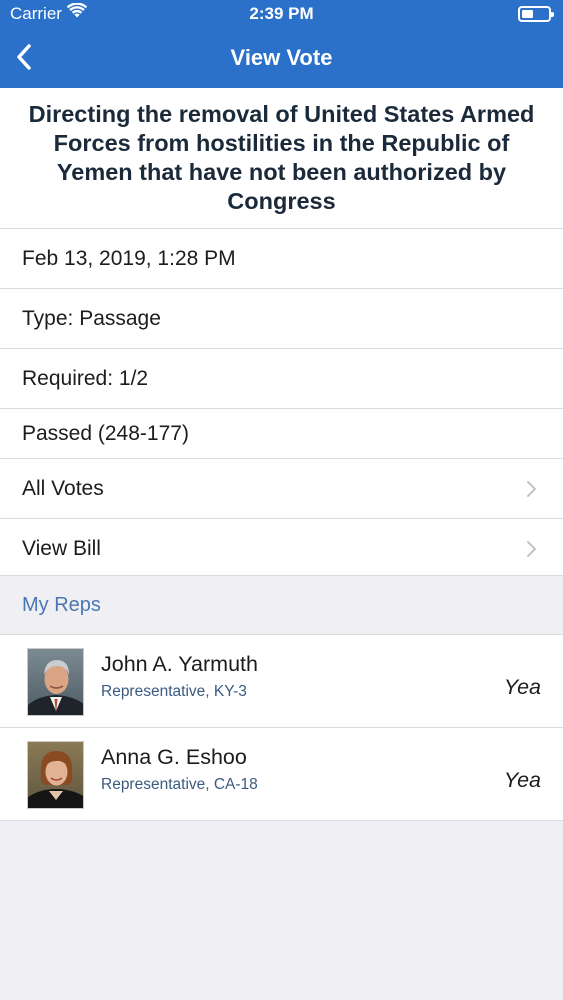 The height and width of the screenshot is (1000, 563). I want to click on vote-required-text: Required: 1/2, so click(85, 378).